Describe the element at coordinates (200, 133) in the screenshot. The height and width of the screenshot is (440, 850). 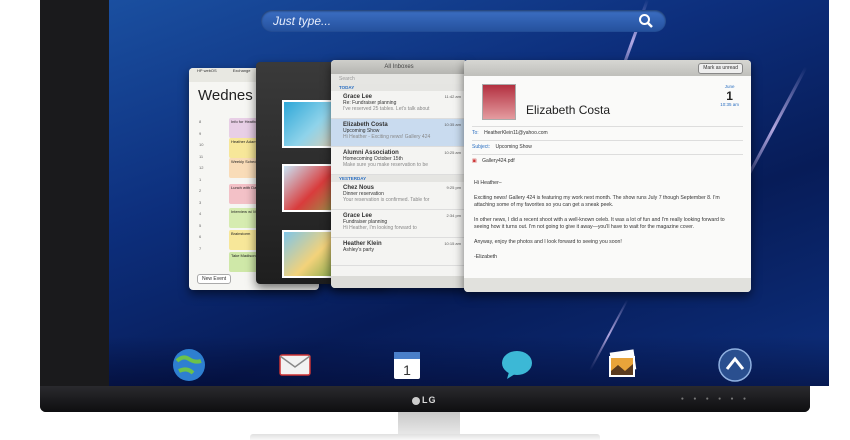
I see `hour-label: 9` at that location.